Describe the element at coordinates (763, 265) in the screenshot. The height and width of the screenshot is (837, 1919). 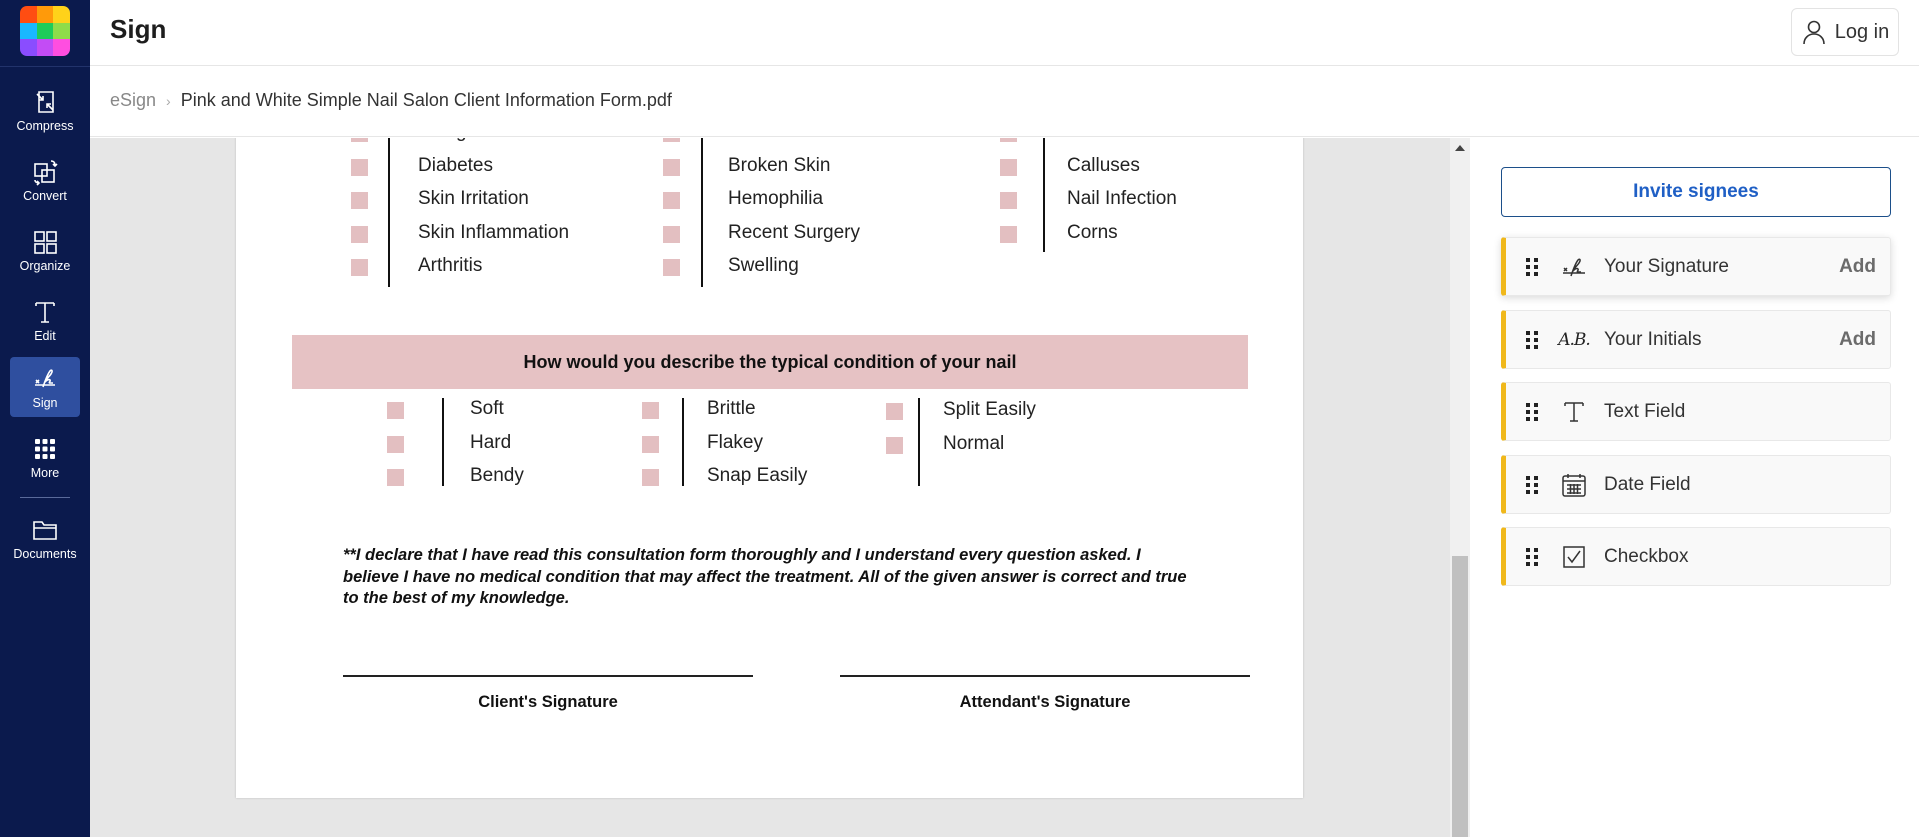
I see `condition-label: Swelling` at that location.